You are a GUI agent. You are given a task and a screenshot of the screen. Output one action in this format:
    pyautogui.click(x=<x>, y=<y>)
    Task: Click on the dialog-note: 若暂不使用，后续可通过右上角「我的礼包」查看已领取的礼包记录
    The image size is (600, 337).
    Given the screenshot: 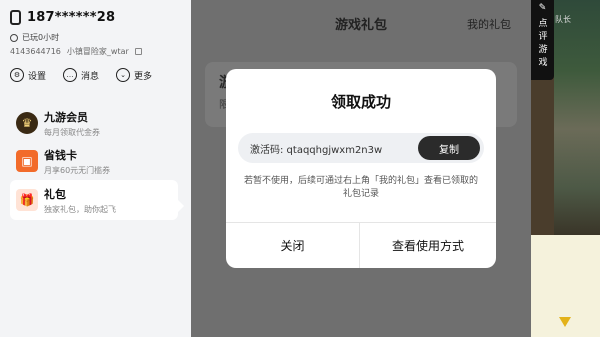 What is the action you would take?
    pyautogui.click(x=360, y=187)
    